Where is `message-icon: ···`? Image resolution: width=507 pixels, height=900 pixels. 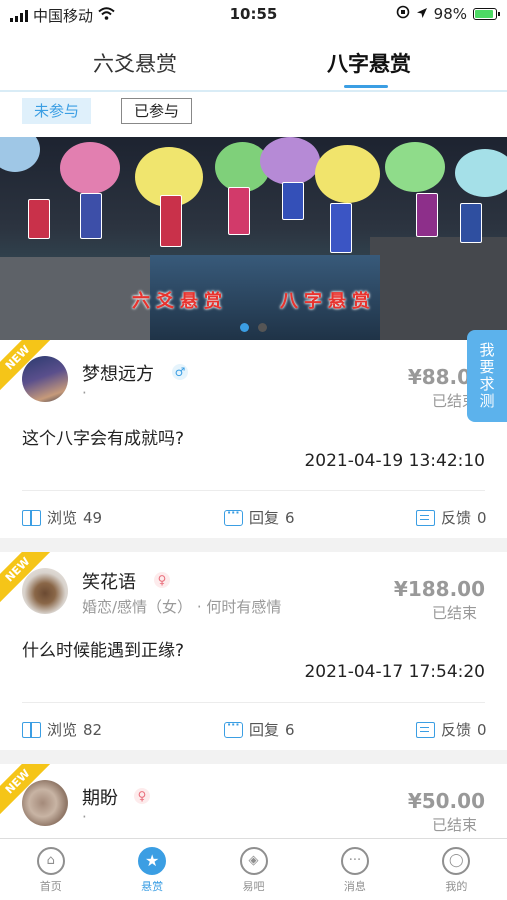 message-icon: ··· is located at coordinates (354, 861).